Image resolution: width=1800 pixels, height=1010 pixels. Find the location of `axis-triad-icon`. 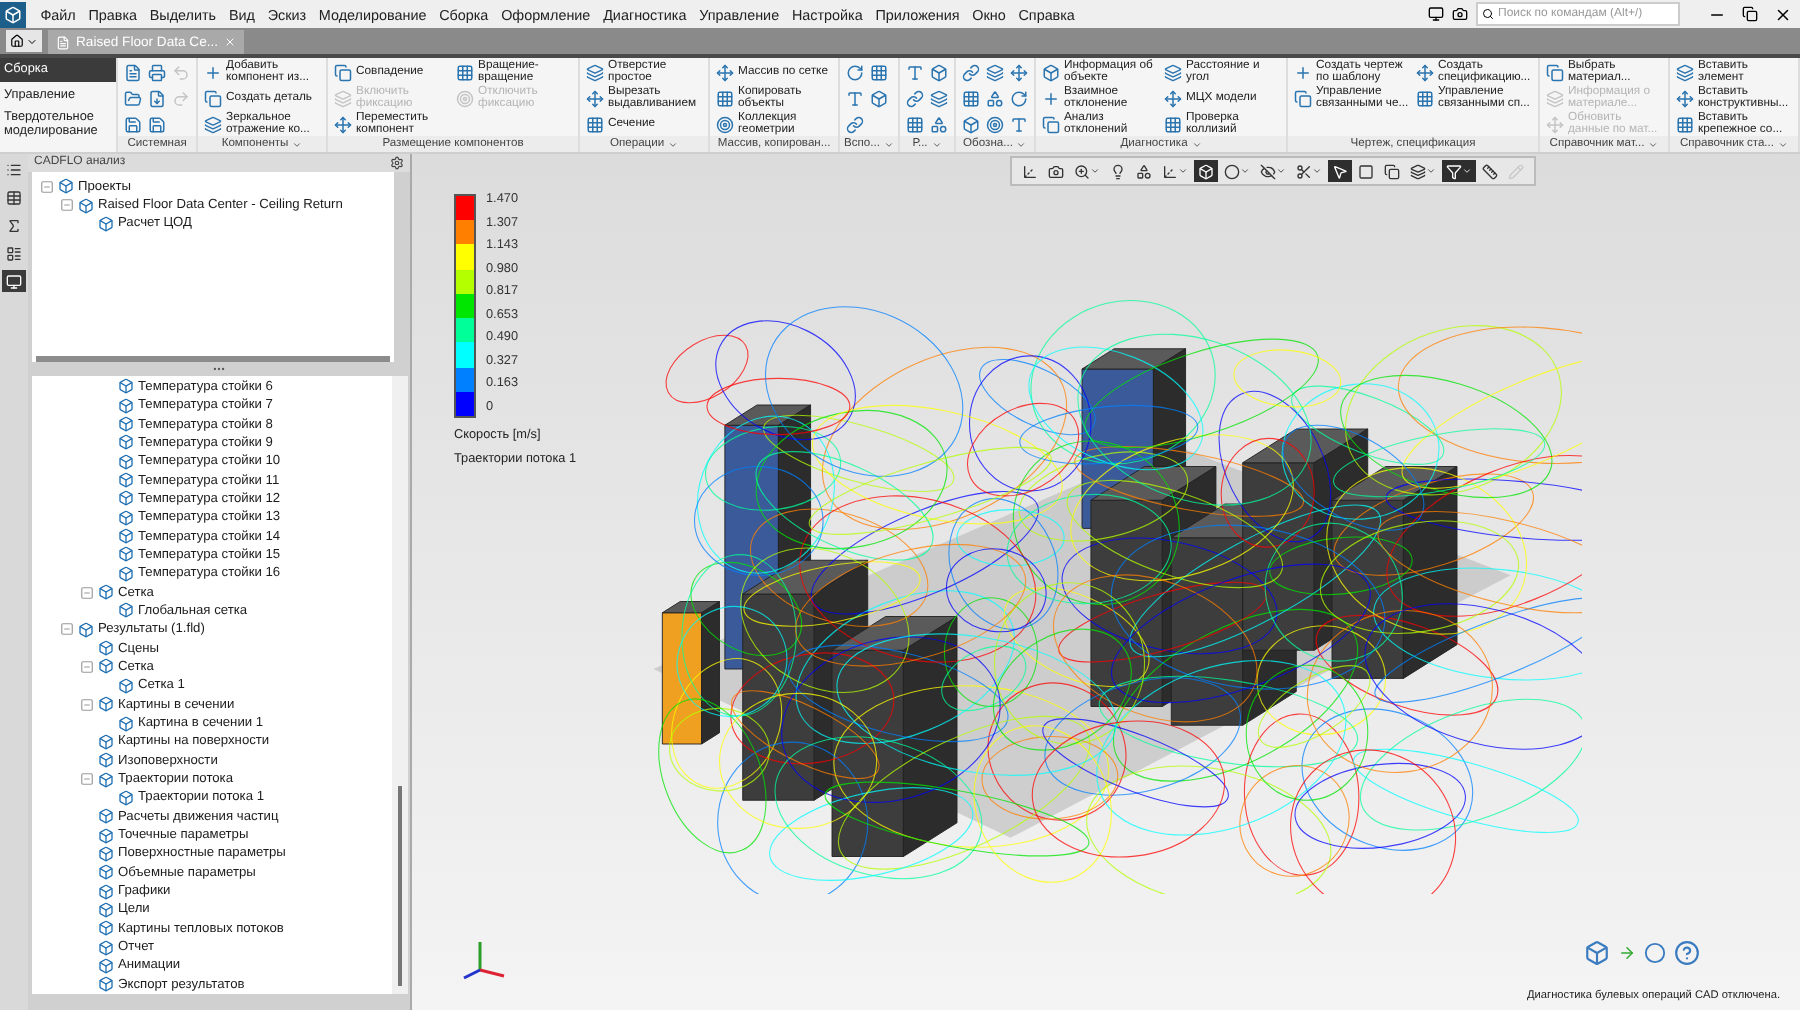

axis-triad-icon is located at coordinates (484, 960).